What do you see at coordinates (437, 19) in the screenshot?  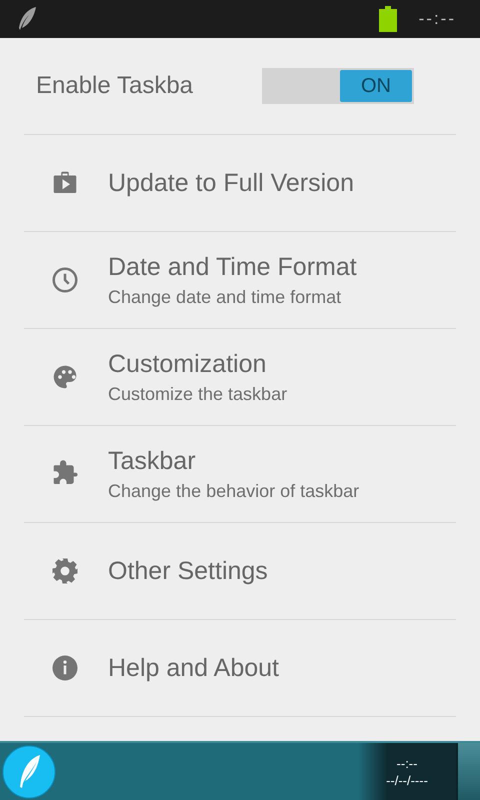 I see `status-time: --:--` at bounding box center [437, 19].